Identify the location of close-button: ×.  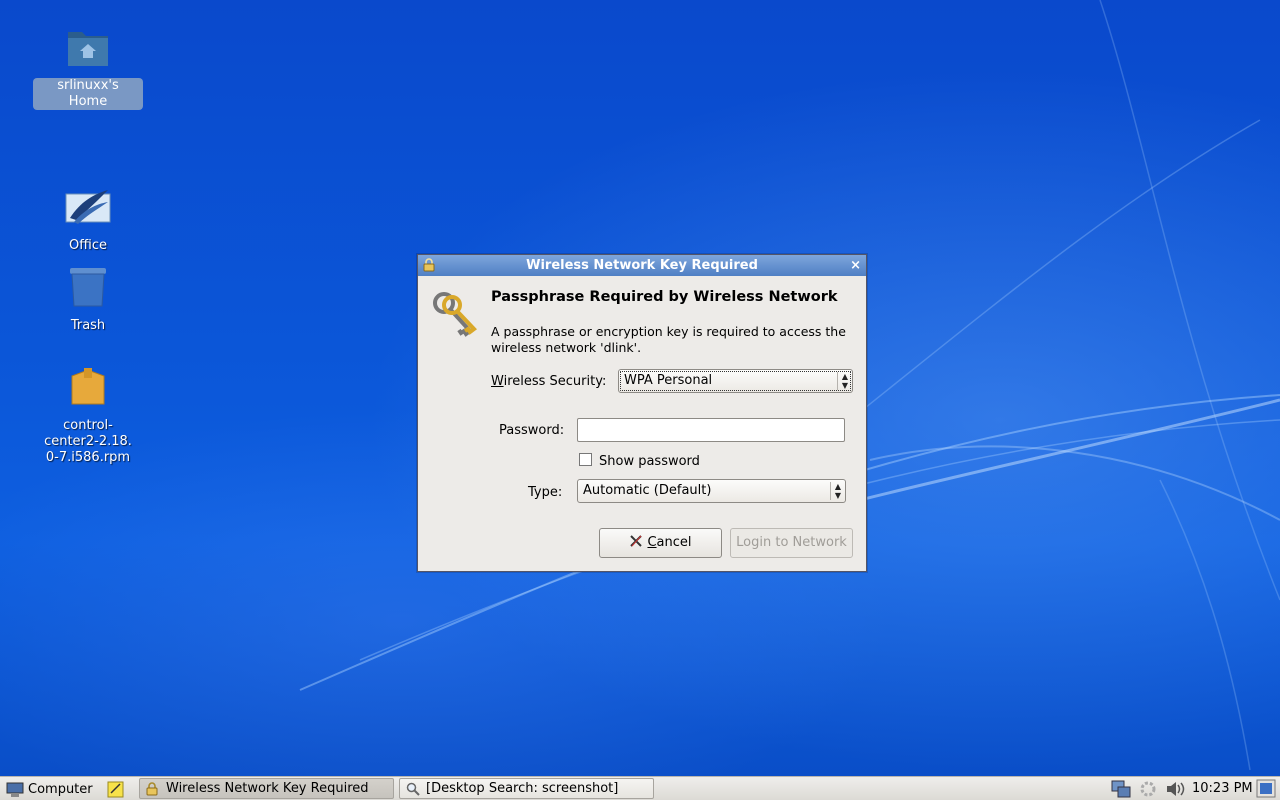
(855, 265).